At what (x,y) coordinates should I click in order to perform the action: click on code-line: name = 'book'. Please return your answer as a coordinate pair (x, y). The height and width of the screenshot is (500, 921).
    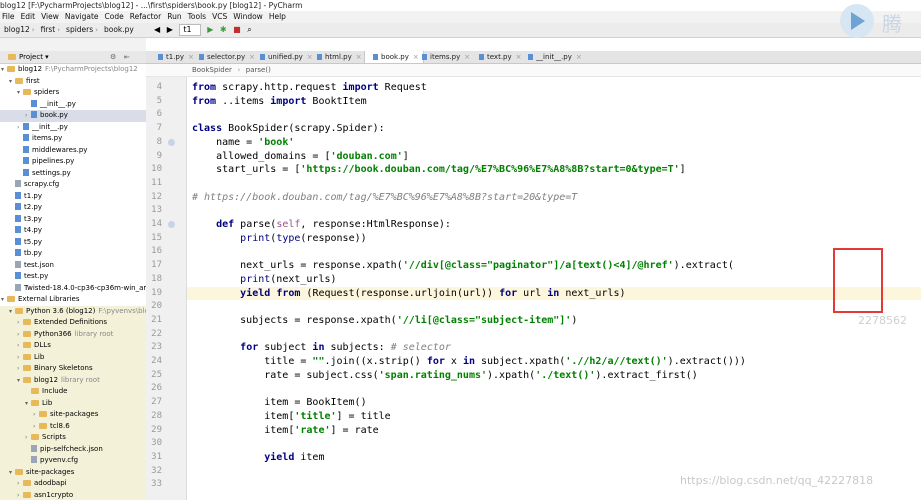
    Looking at the image, I should click on (243, 143).